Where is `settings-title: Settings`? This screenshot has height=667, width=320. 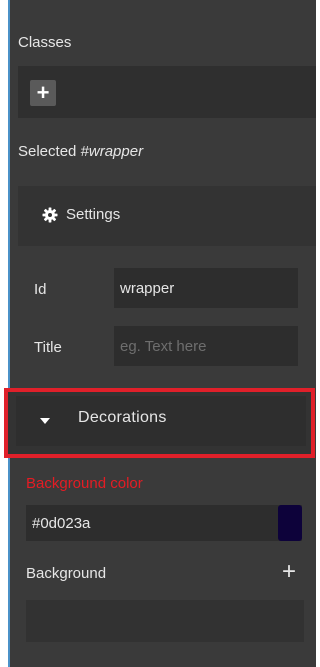
settings-title: Settings is located at coordinates (81, 214).